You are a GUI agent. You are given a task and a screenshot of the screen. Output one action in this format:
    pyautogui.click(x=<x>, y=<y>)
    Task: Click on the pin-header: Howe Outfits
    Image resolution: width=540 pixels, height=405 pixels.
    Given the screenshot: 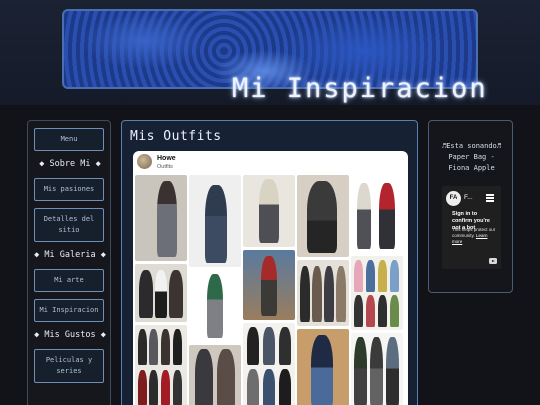 What is the action you would take?
    pyautogui.click(x=267, y=164)
    